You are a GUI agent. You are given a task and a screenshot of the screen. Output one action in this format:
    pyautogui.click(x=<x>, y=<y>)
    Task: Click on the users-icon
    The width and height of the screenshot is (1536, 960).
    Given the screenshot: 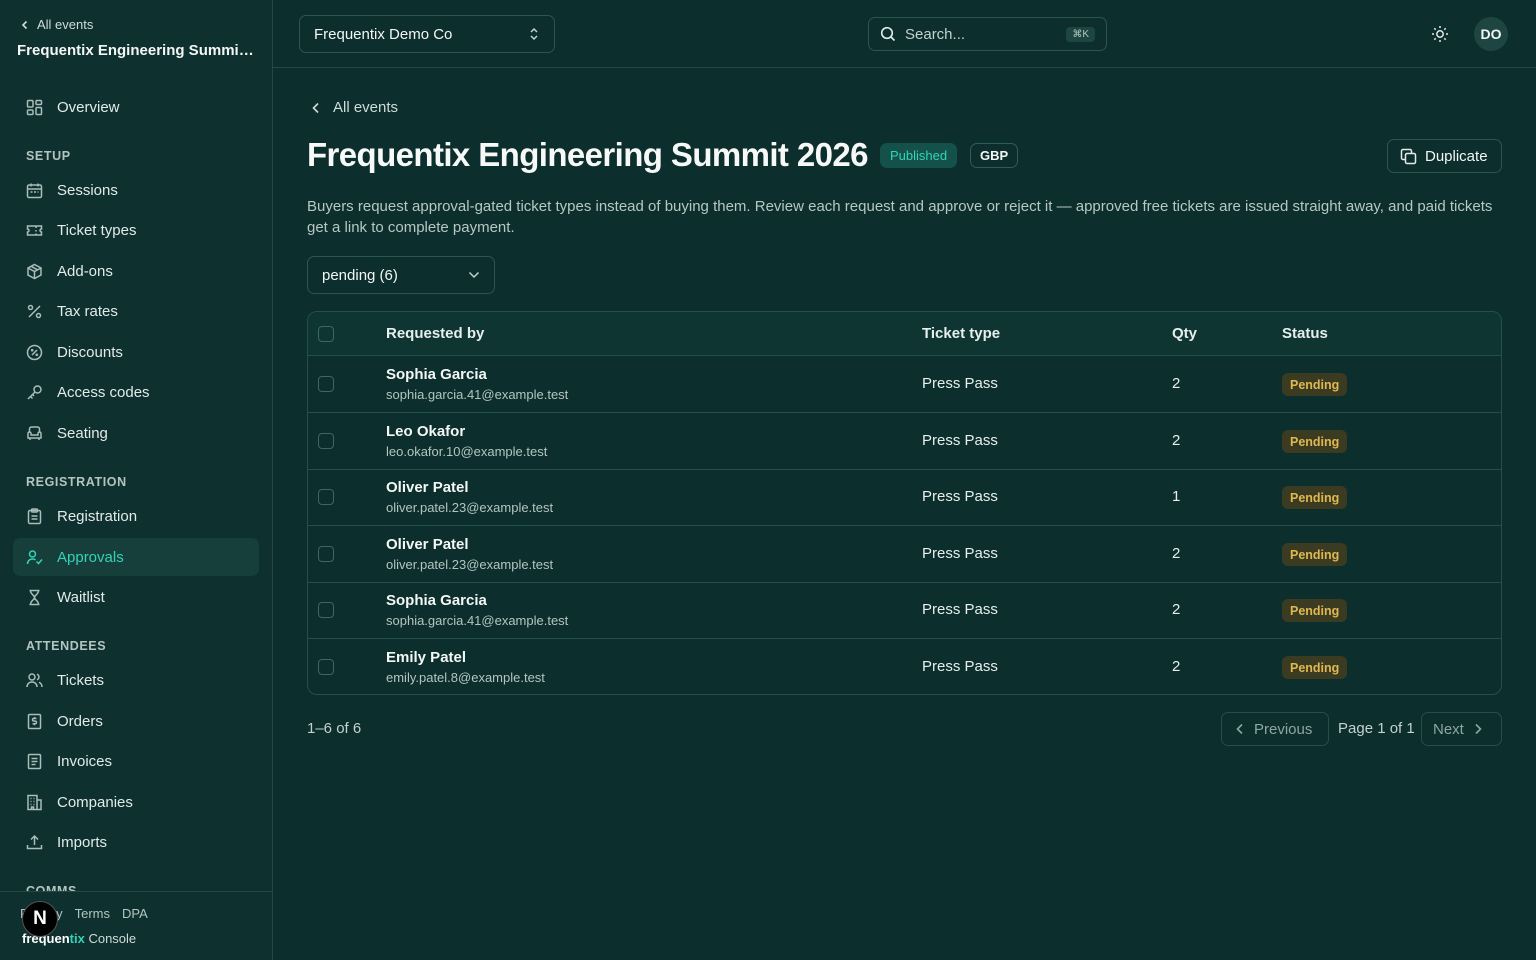 What is the action you would take?
    pyautogui.click(x=34, y=680)
    